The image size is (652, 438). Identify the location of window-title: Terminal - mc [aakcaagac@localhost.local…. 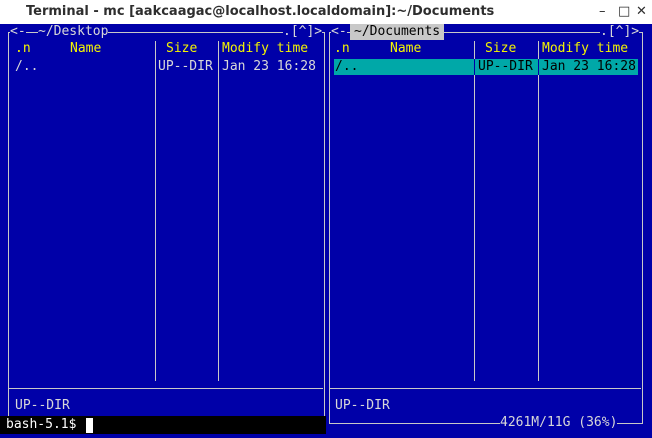
(260, 11).